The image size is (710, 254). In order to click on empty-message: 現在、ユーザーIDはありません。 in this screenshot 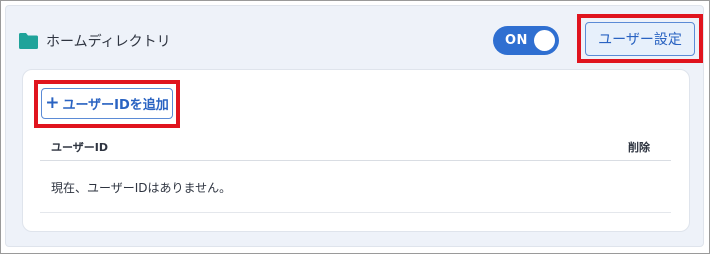, I will do `click(141, 188)`.